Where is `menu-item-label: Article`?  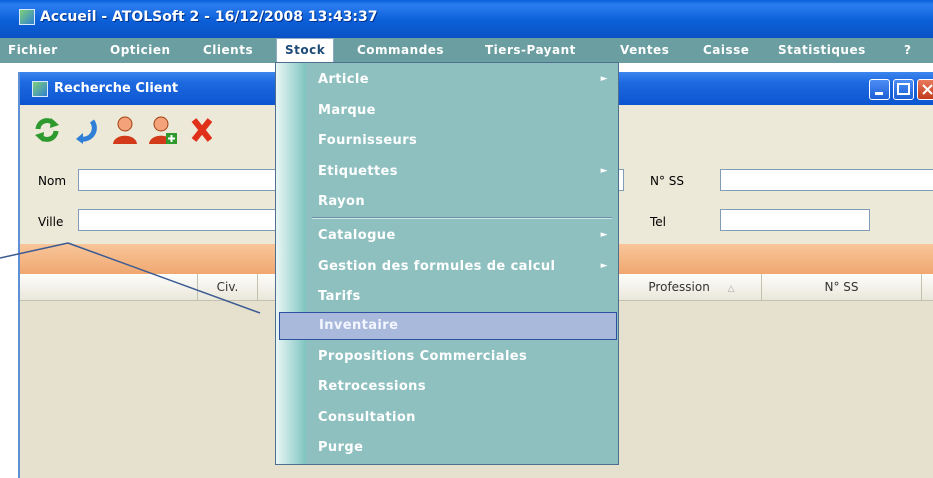
menu-item-label: Article is located at coordinates (343, 79).